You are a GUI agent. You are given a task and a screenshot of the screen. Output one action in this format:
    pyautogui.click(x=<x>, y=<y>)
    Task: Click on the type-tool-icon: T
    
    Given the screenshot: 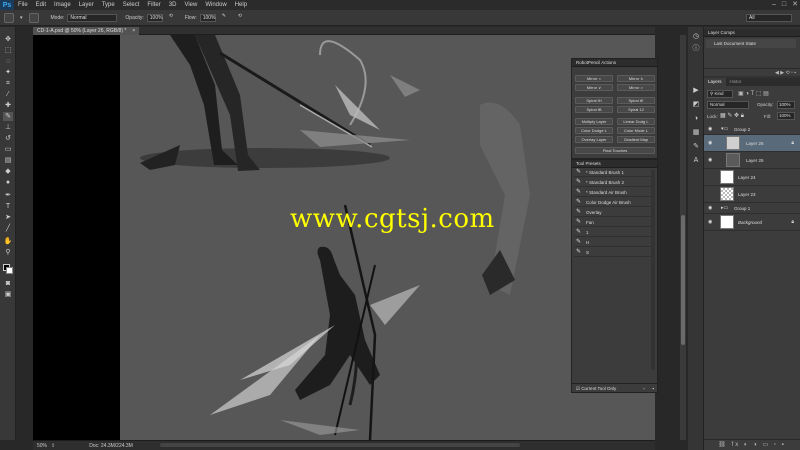 What is the action you would take?
    pyautogui.click(x=8, y=206)
    